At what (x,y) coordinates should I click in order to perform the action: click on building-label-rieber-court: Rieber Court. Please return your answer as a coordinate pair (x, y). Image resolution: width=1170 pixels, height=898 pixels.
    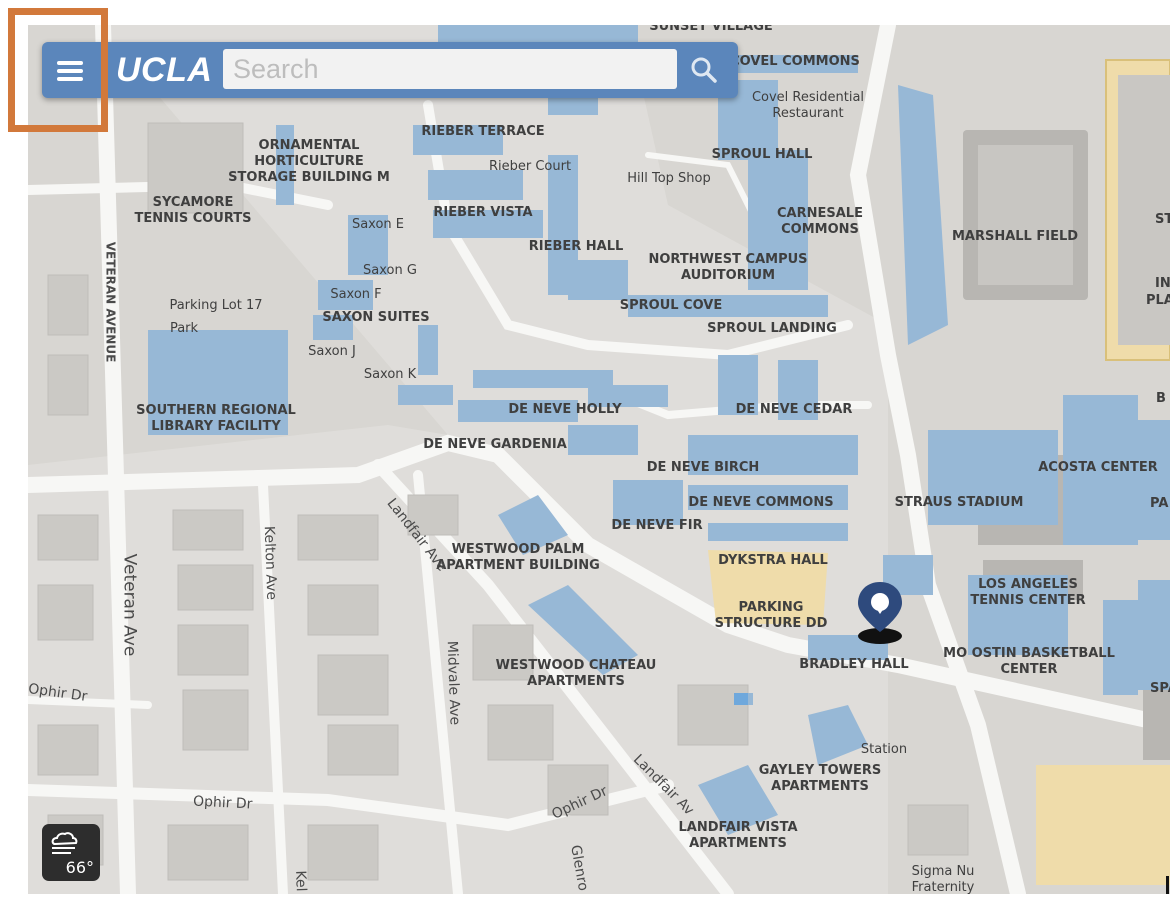
    Looking at the image, I should click on (530, 167).